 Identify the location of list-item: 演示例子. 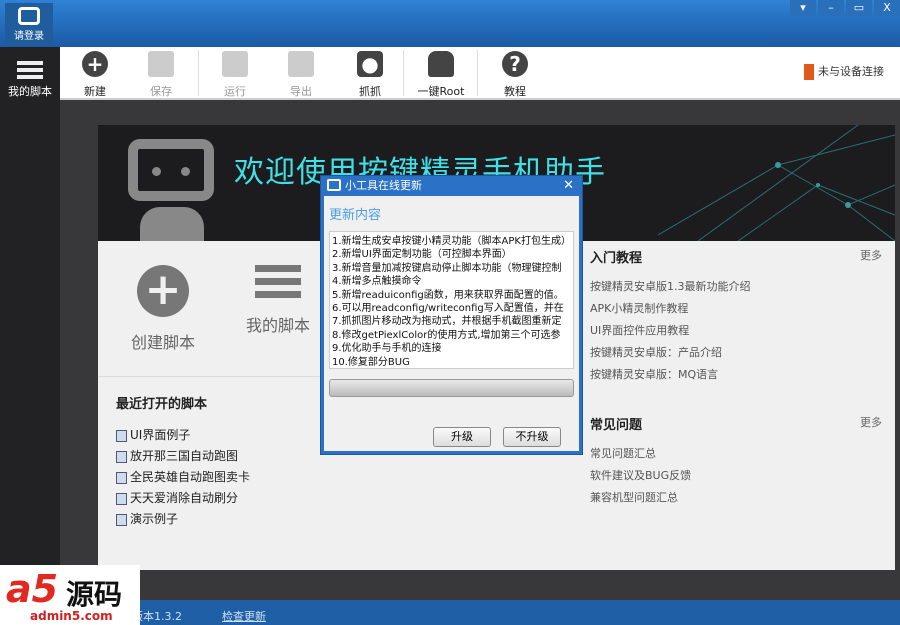
(183, 520).